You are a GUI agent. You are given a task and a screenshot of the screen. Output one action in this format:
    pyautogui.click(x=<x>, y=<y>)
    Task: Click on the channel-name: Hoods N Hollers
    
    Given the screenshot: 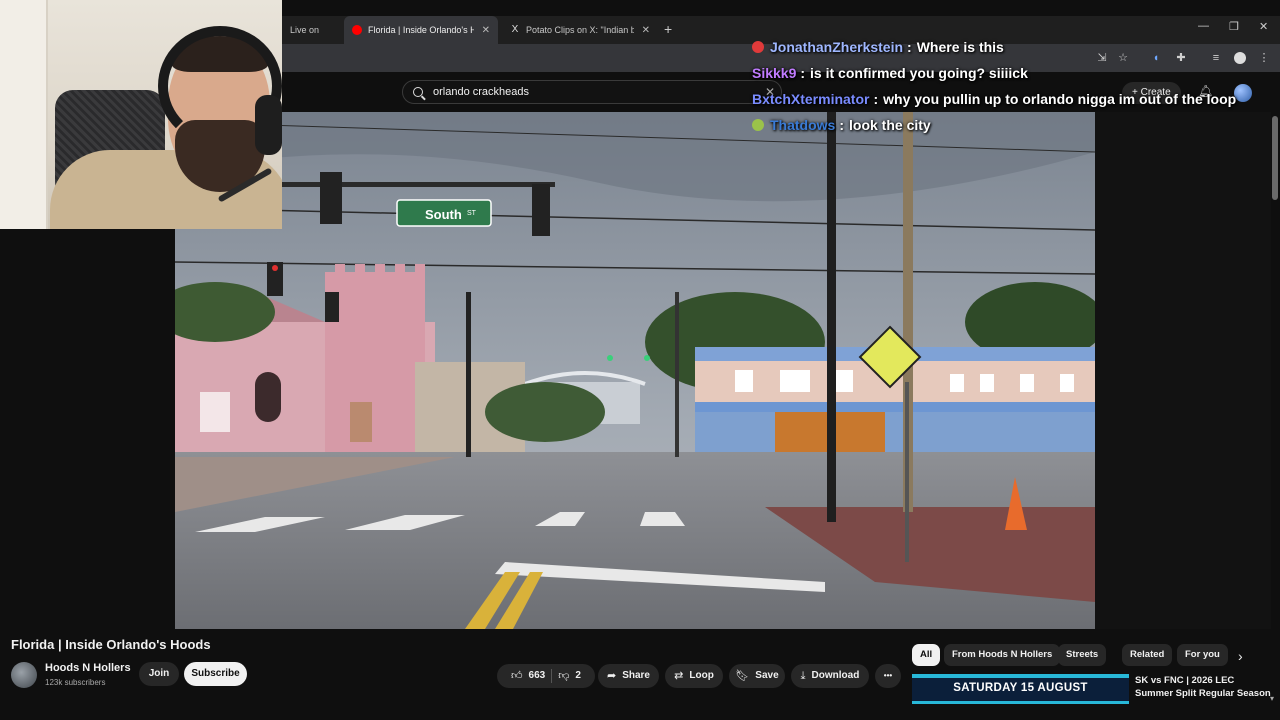 What is the action you would take?
    pyautogui.click(x=88, y=668)
    